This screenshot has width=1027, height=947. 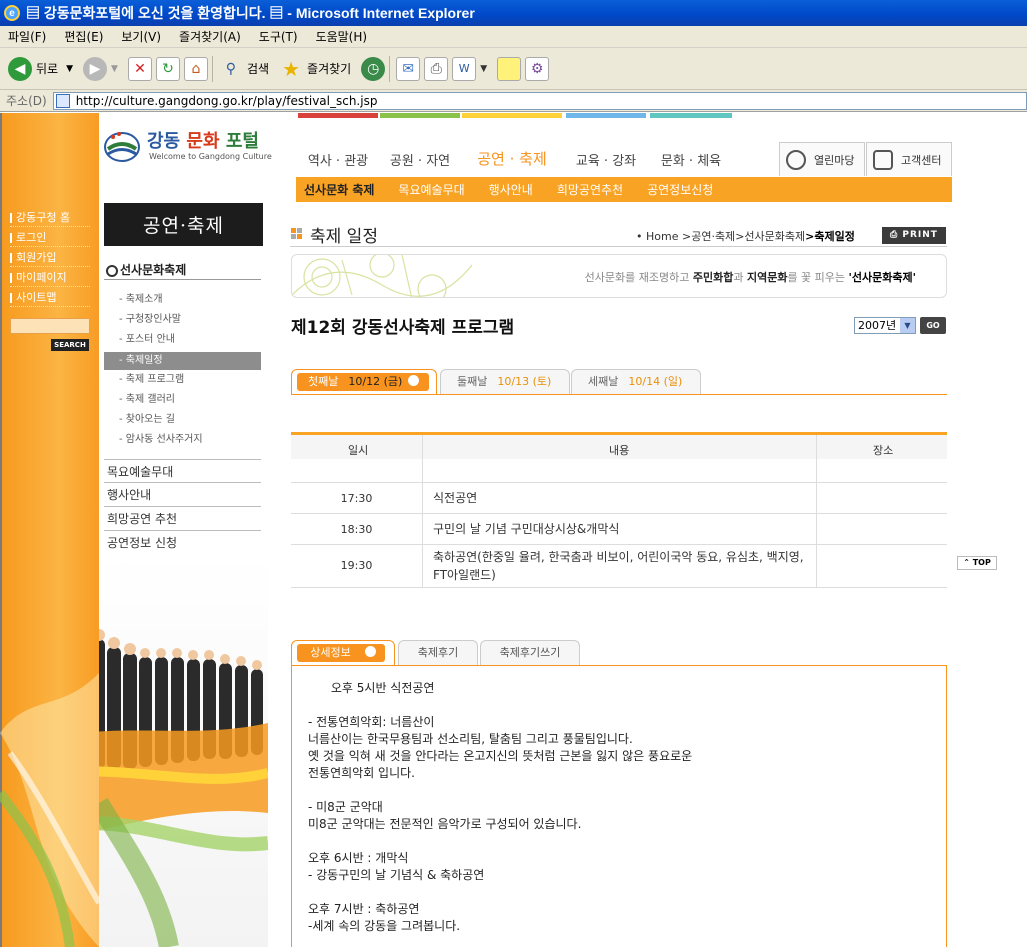 What do you see at coordinates (420, 161) in the screenshot?
I see `top-tab-label: 공원 · 자연` at bounding box center [420, 161].